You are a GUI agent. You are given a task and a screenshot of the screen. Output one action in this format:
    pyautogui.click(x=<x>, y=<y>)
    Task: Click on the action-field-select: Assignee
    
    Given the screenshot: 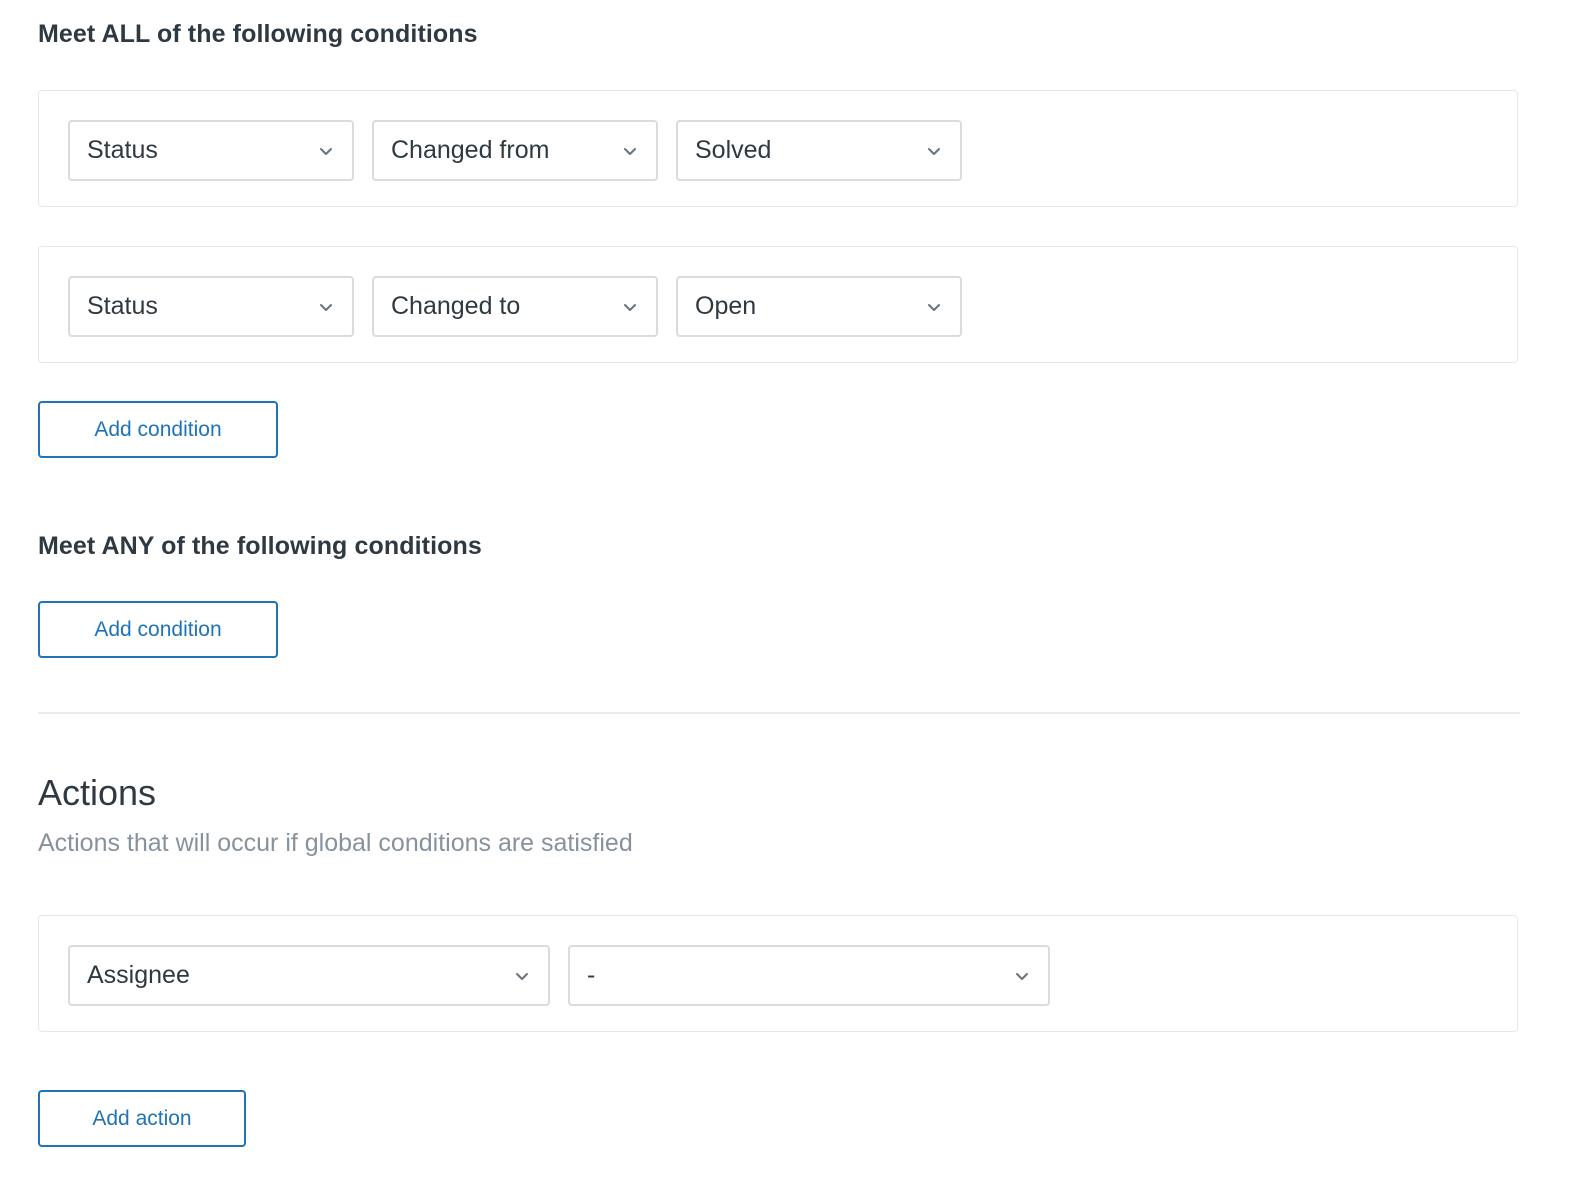 What is the action you would take?
    pyautogui.click(x=309, y=975)
    